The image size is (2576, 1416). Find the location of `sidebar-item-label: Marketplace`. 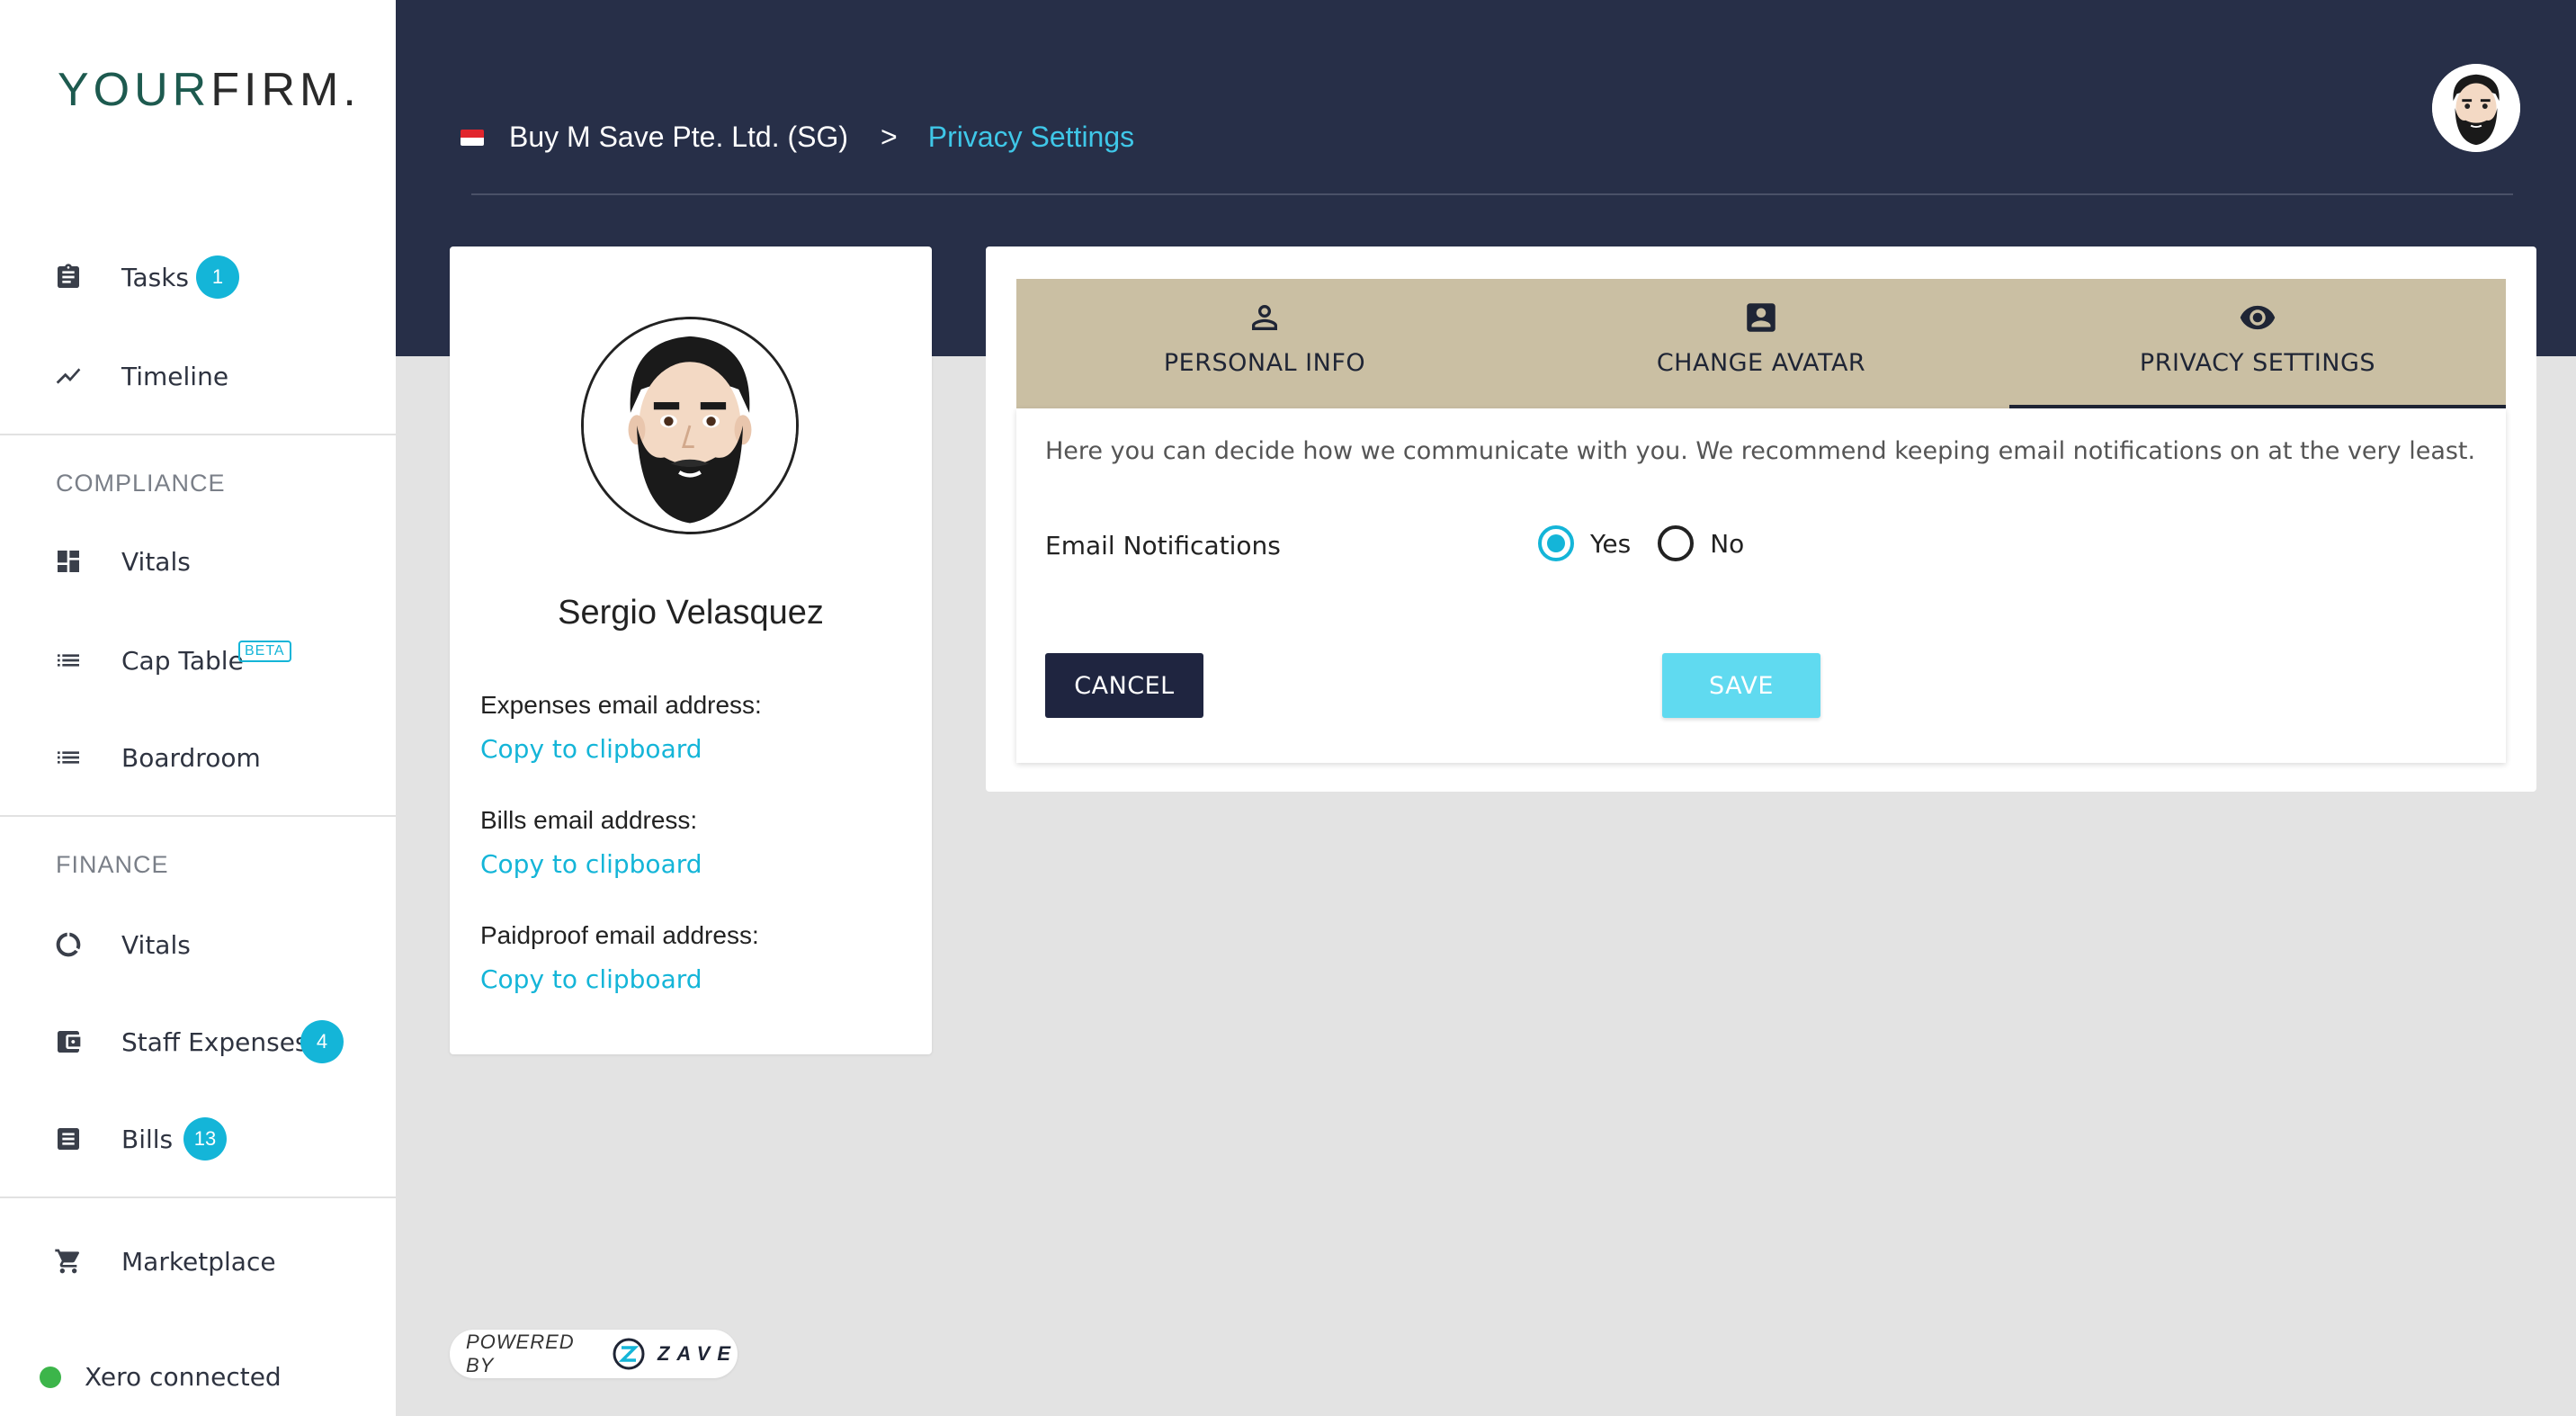

sidebar-item-label: Marketplace is located at coordinates (198, 1261).